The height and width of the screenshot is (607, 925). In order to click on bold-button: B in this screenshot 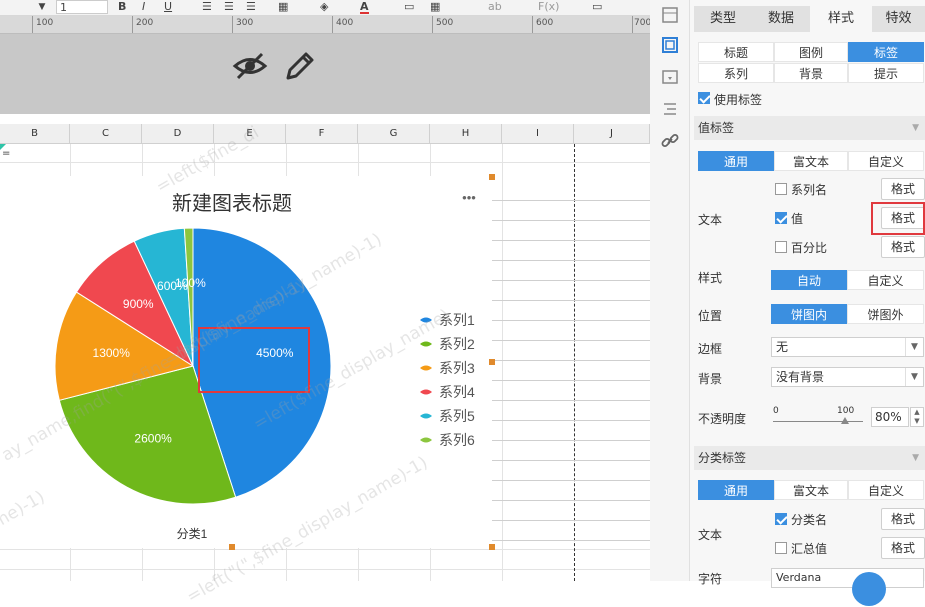, I will do `click(122, 7)`.